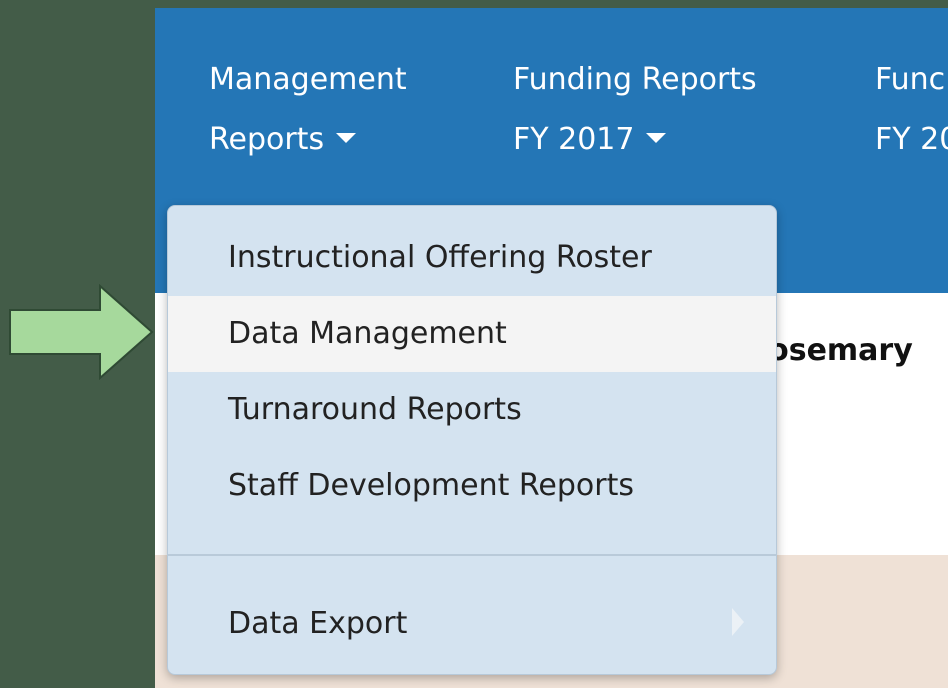  What do you see at coordinates (635, 79) in the screenshot?
I see `nav-label-line1: Funding Reports` at bounding box center [635, 79].